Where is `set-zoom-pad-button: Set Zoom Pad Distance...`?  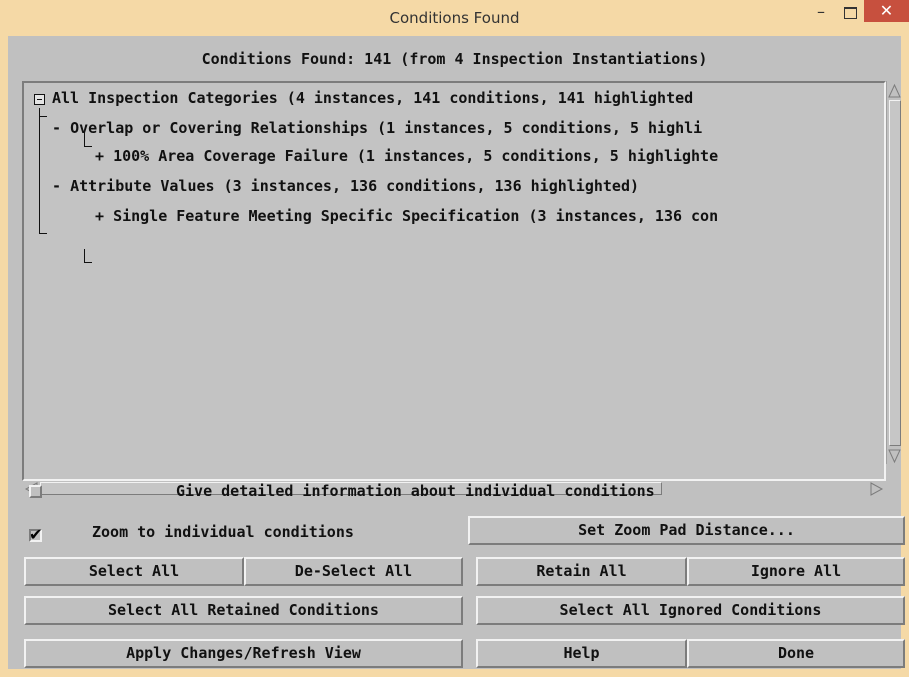 set-zoom-pad-button: Set Zoom Pad Distance... is located at coordinates (686, 530).